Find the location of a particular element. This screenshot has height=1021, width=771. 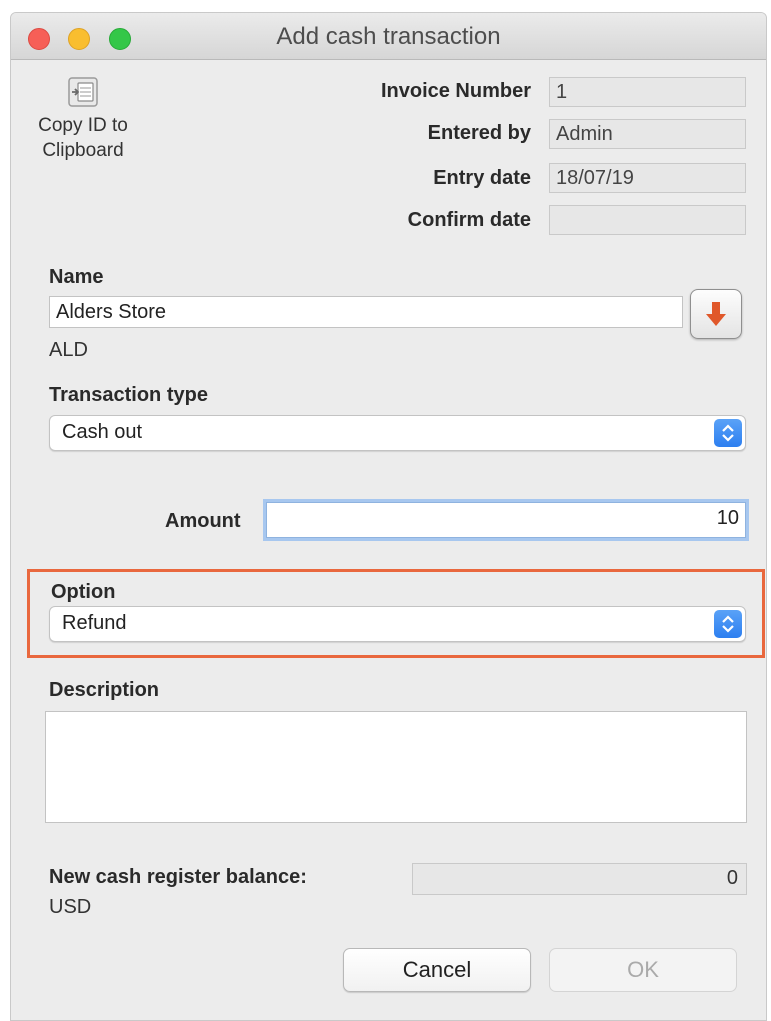

copy-clipboard-icon is located at coordinates (83, 92).